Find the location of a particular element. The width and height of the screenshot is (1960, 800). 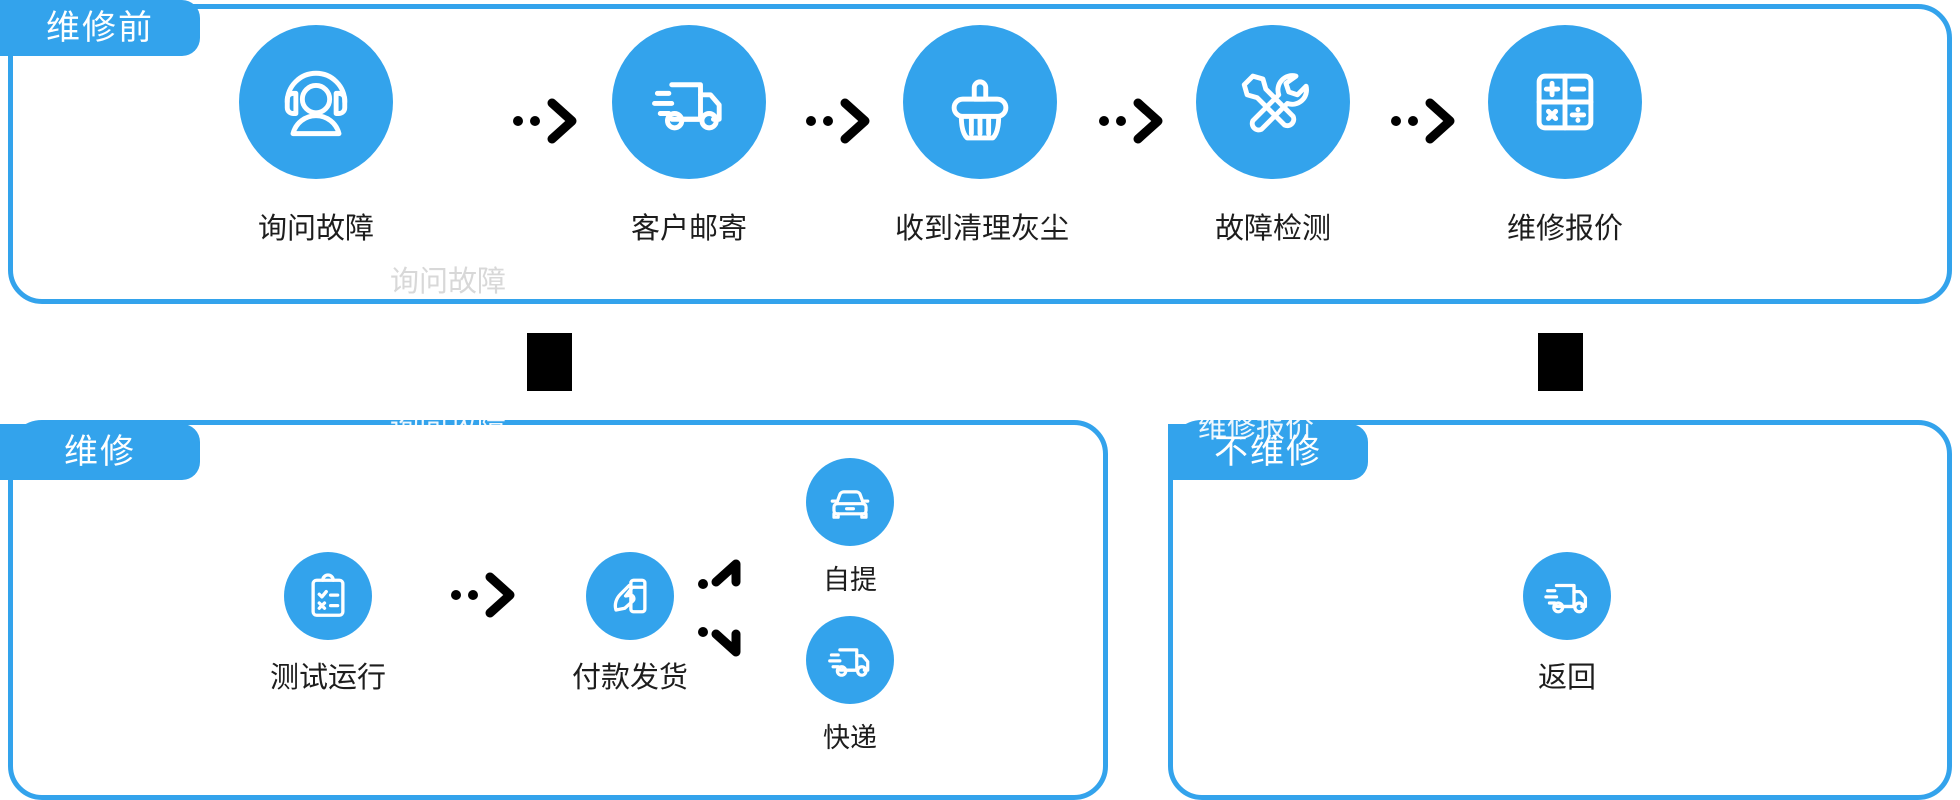

badge-before-repair: 维修前 is located at coordinates (100, 28).